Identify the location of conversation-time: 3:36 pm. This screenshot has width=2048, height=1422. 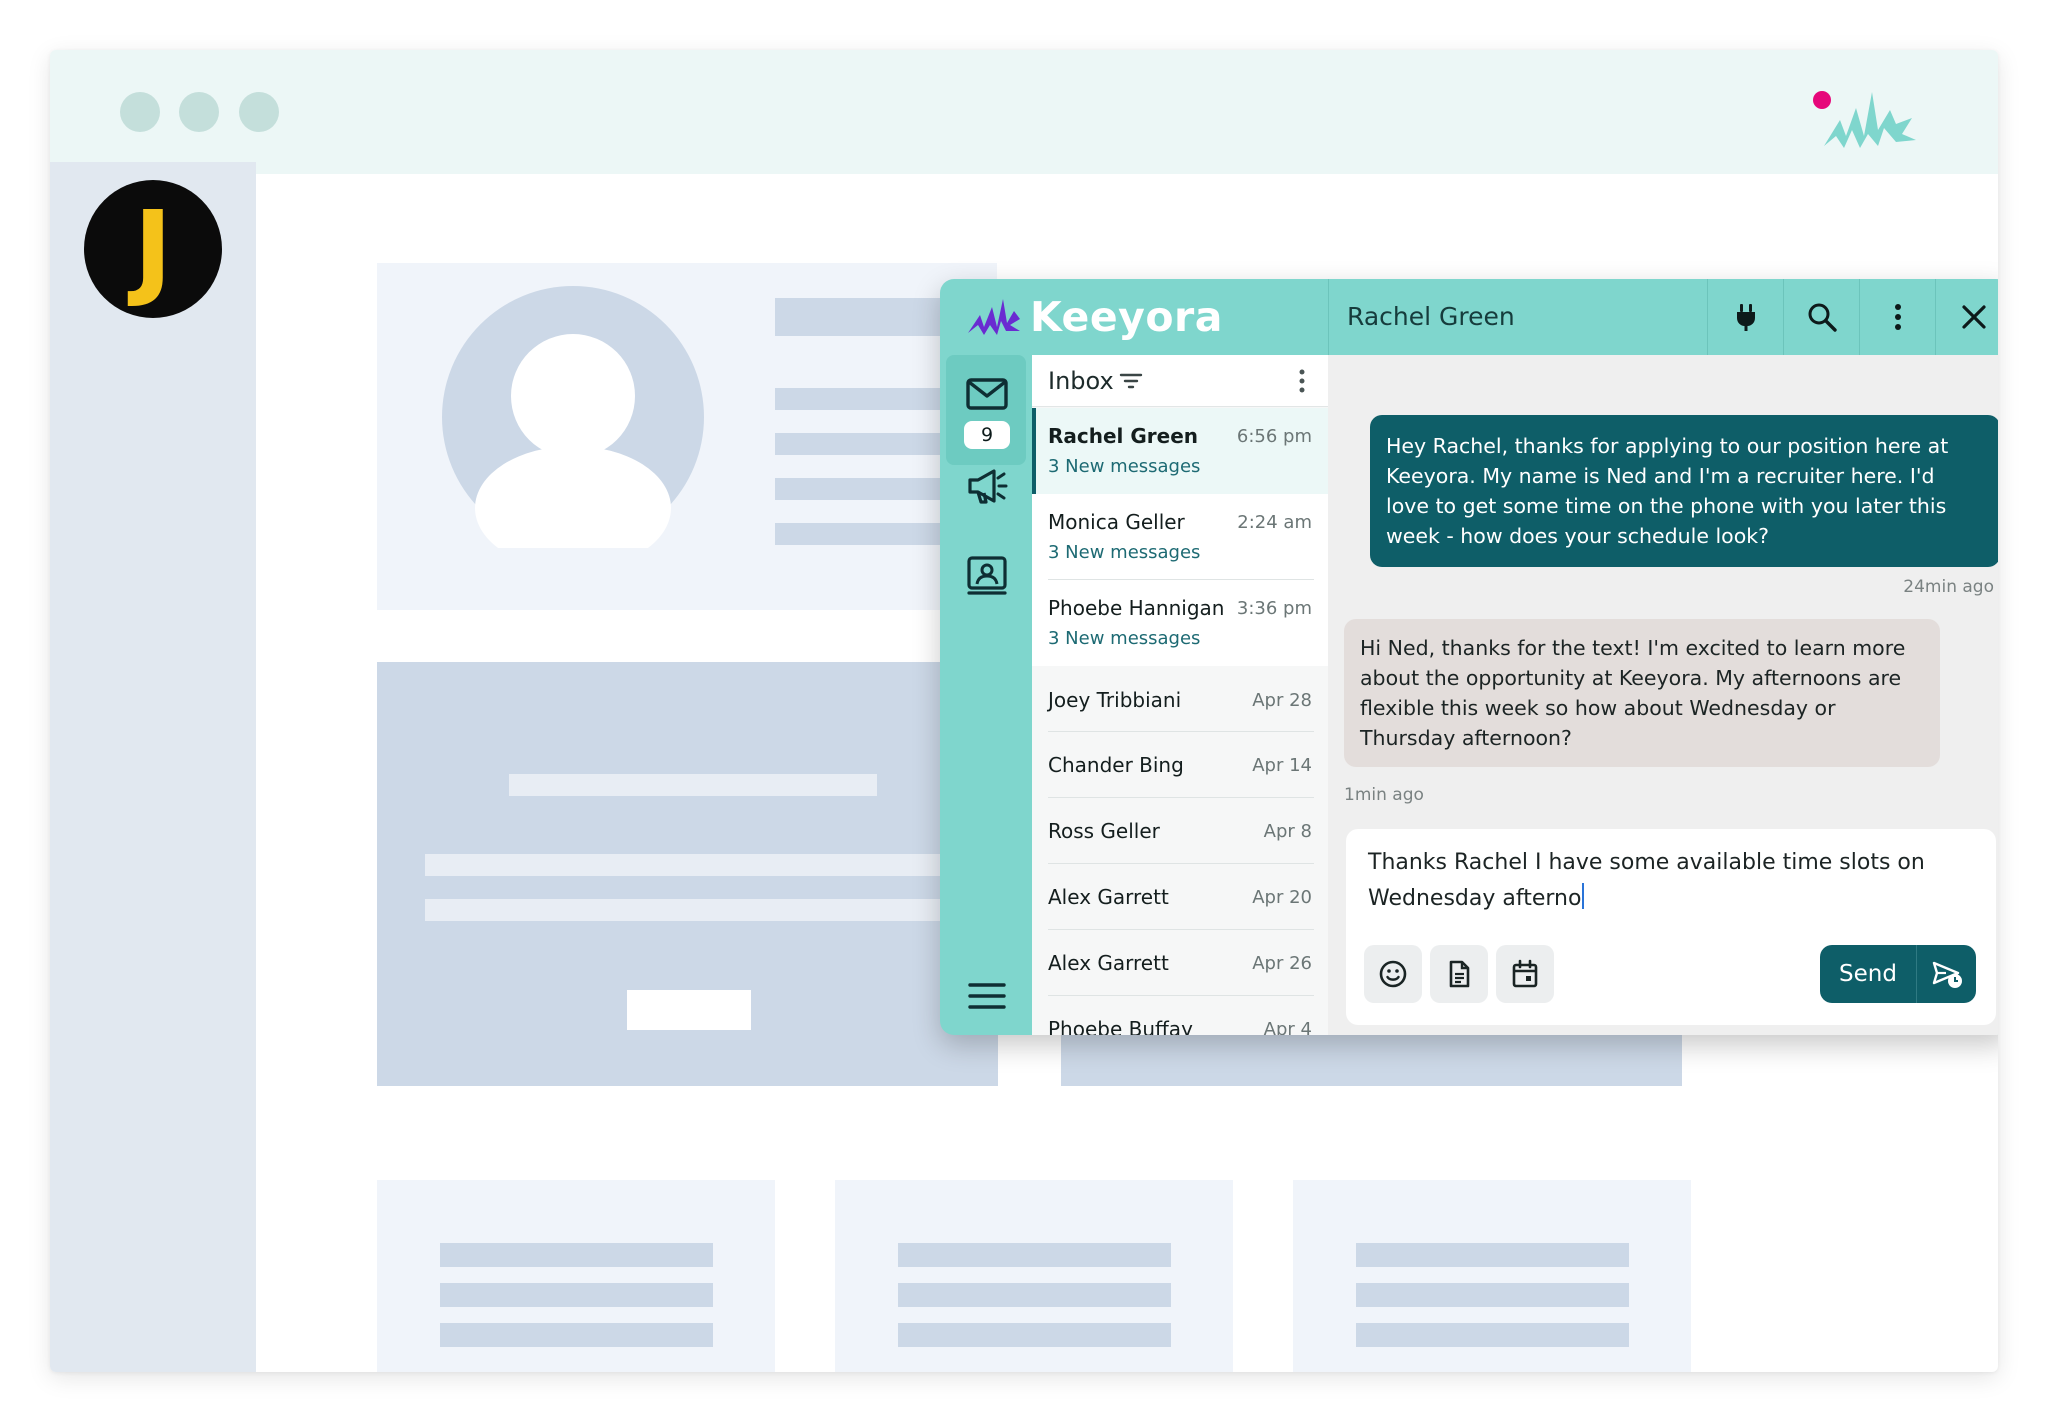
(1274, 608).